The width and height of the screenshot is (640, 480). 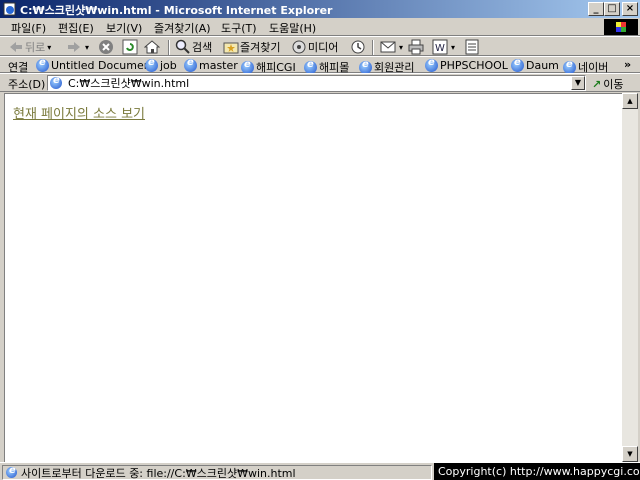 I want to click on address-input: C:₩스크린샷₩win.html ▼, so click(x=316, y=83).